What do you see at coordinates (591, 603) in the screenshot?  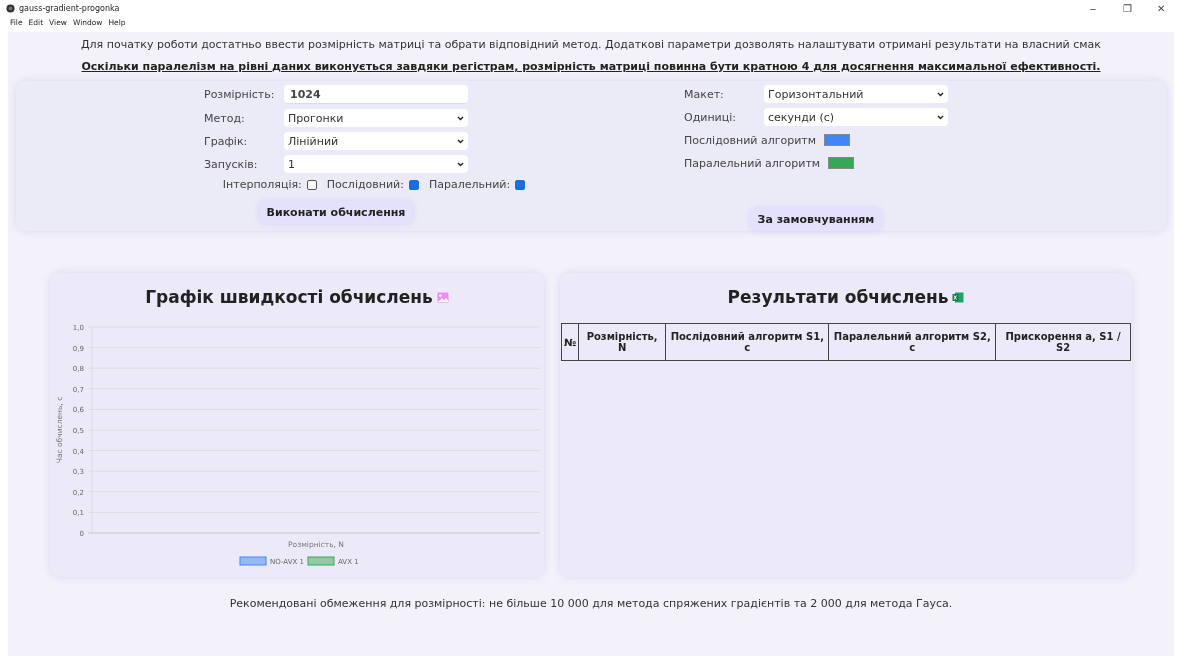 I see `footer-note: Рекомендовані обмеження для розмірності: не більше 10 000 для метода спряжених градієнтів та 2 000 для метода Гауса.` at bounding box center [591, 603].